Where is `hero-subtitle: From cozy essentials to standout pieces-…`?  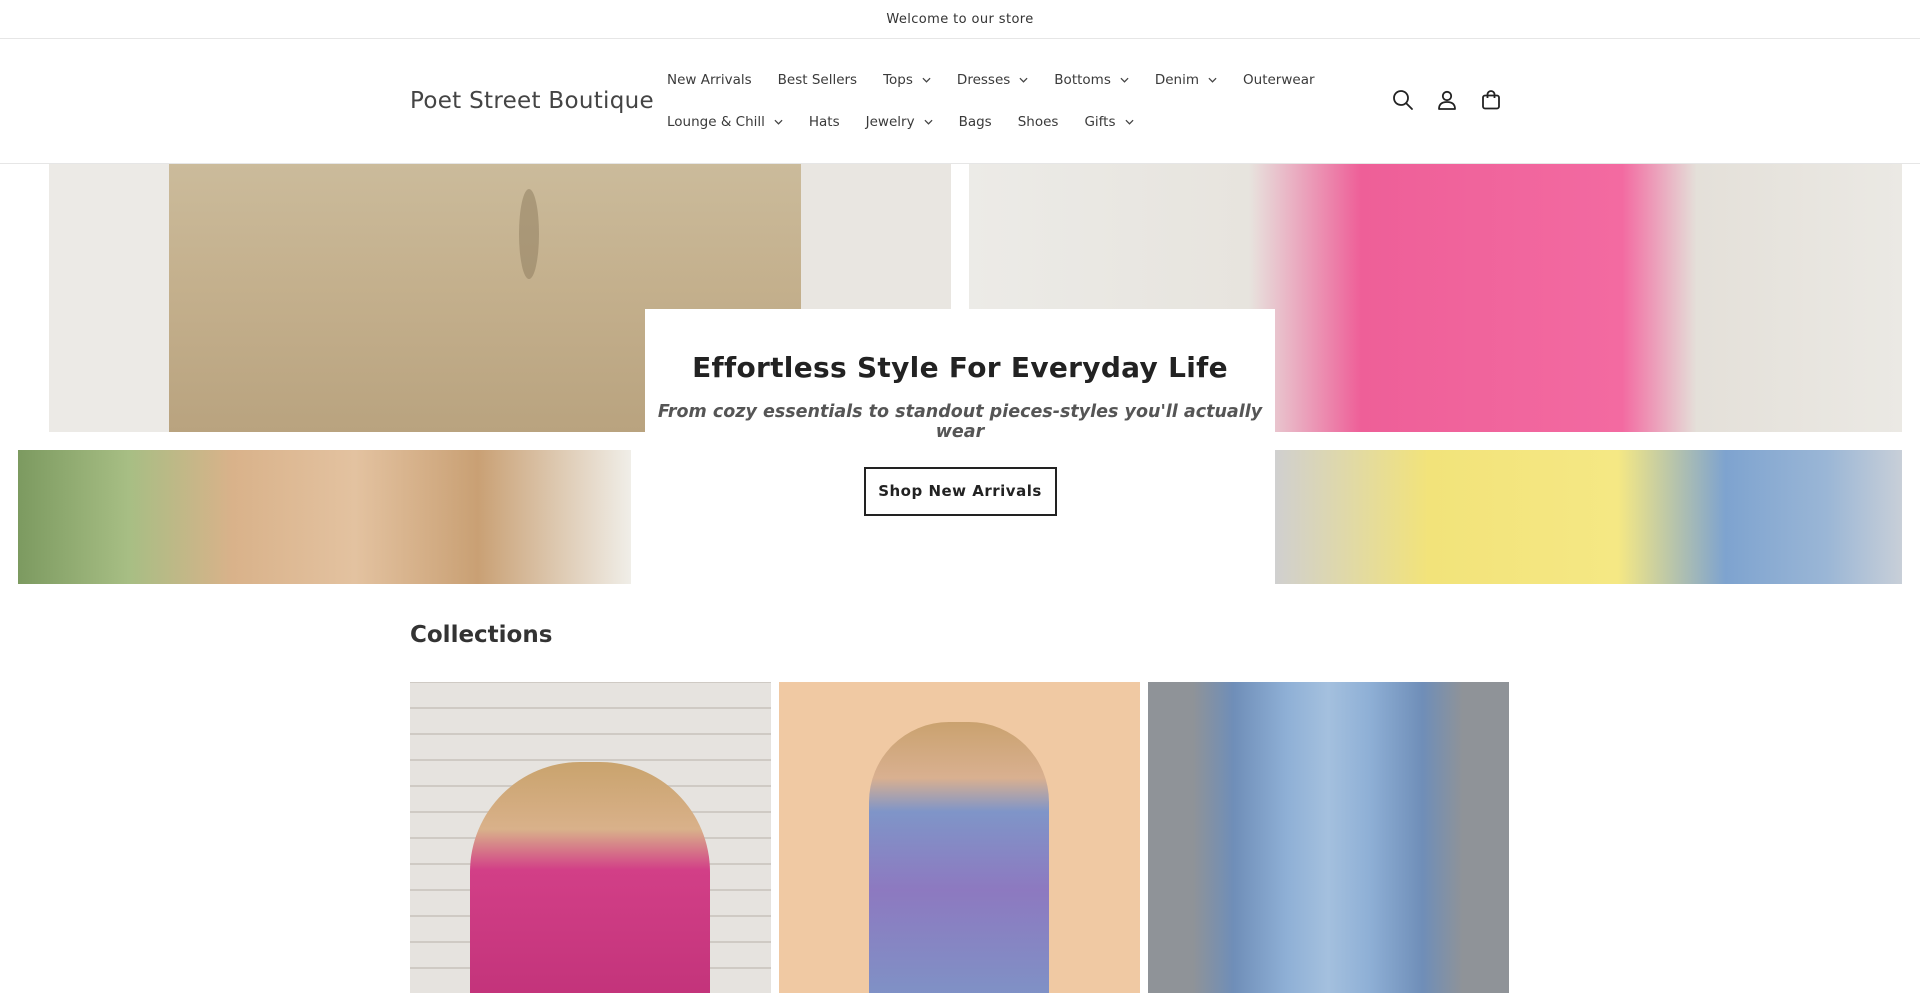 hero-subtitle: From cozy essentials to standout pieces-… is located at coordinates (960, 422).